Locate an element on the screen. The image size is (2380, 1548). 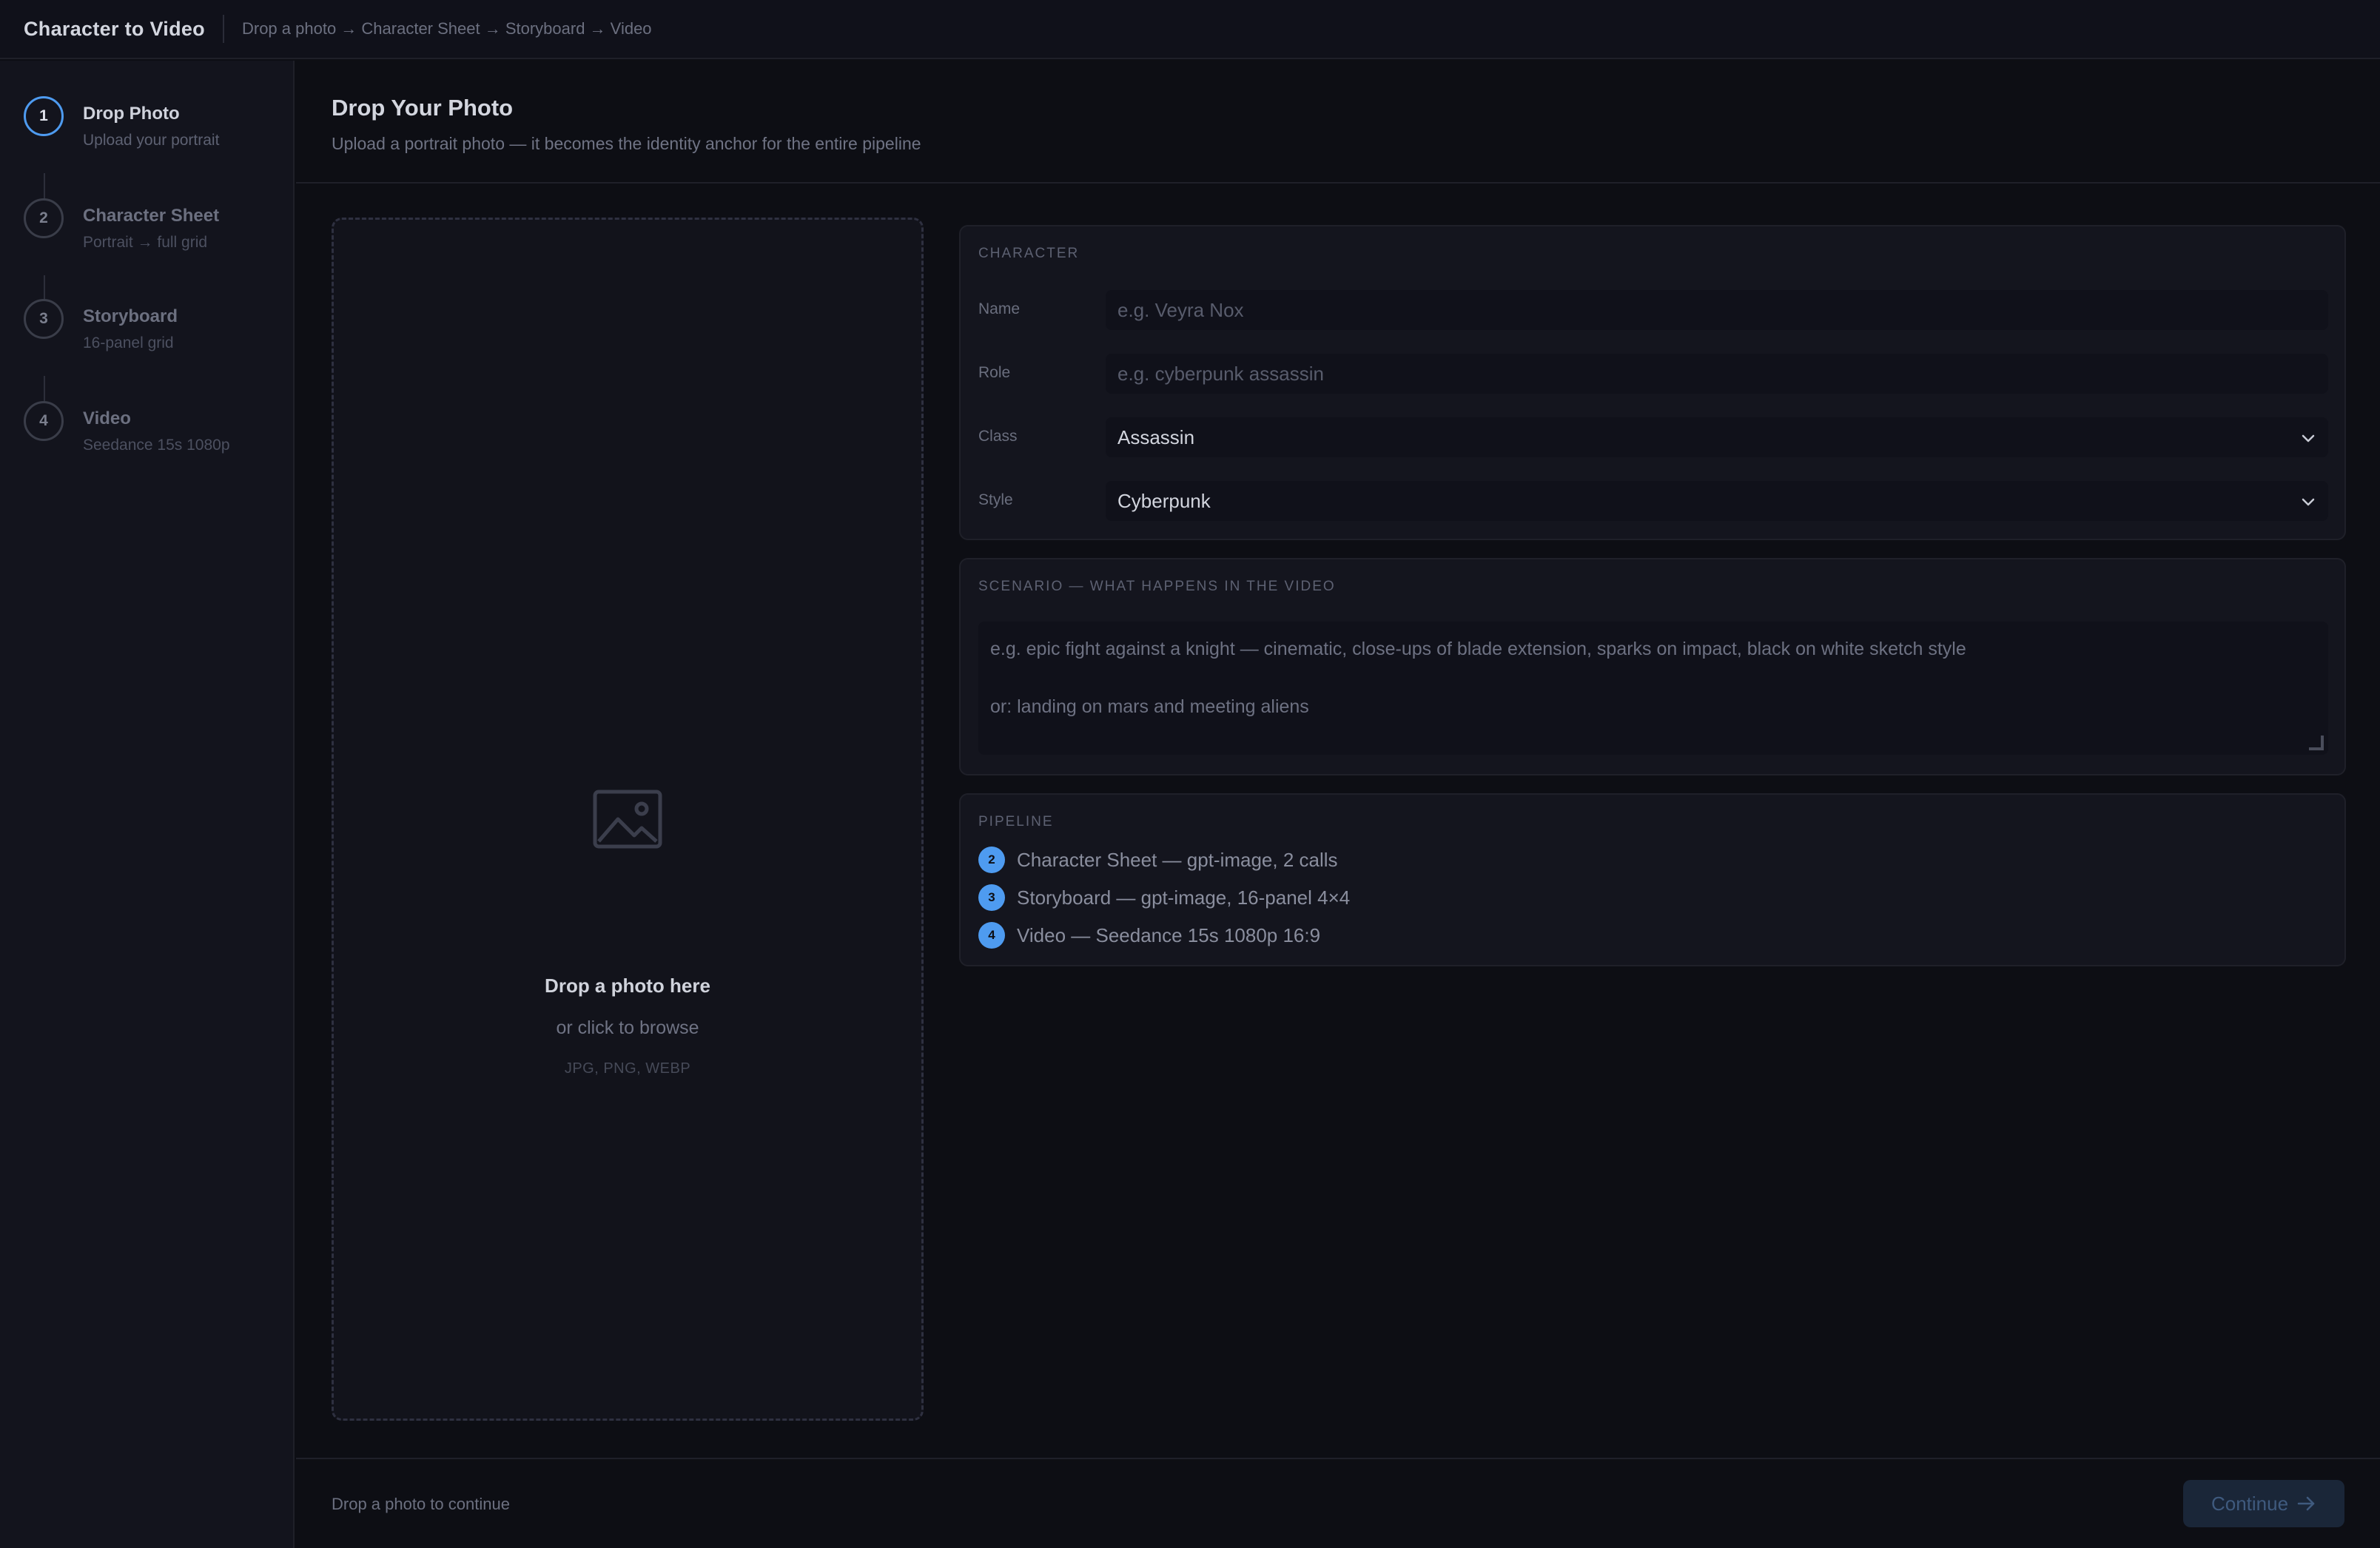
step-number: 2 is located at coordinates (44, 218).